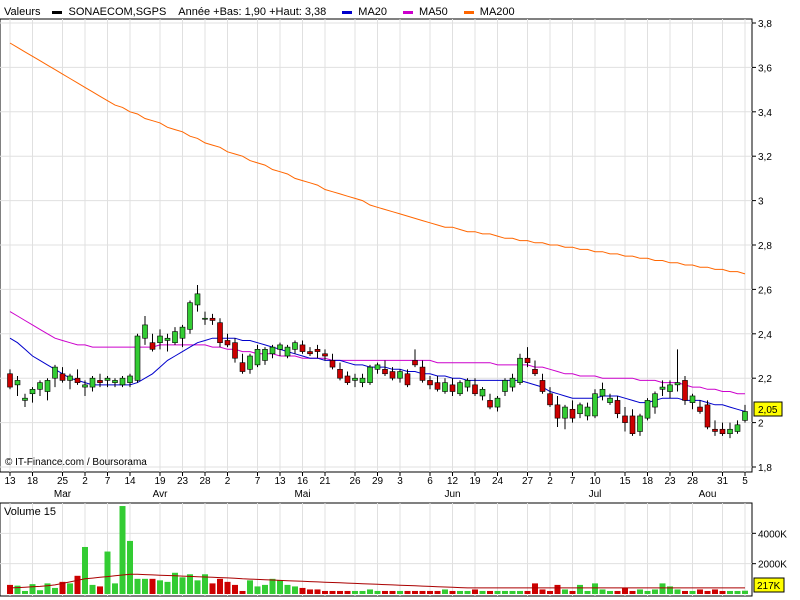  I want to click on x-tick-label: 14, so click(130, 481).